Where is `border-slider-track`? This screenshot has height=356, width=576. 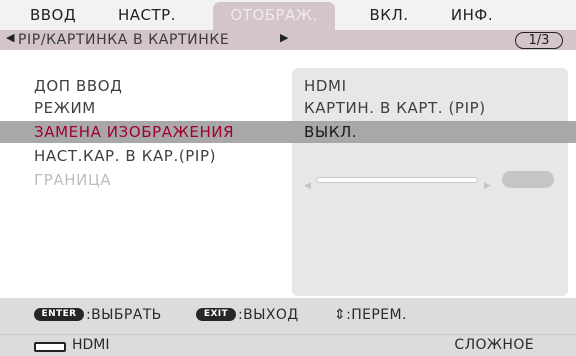 border-slider-track is located at coordinates (397, 180).